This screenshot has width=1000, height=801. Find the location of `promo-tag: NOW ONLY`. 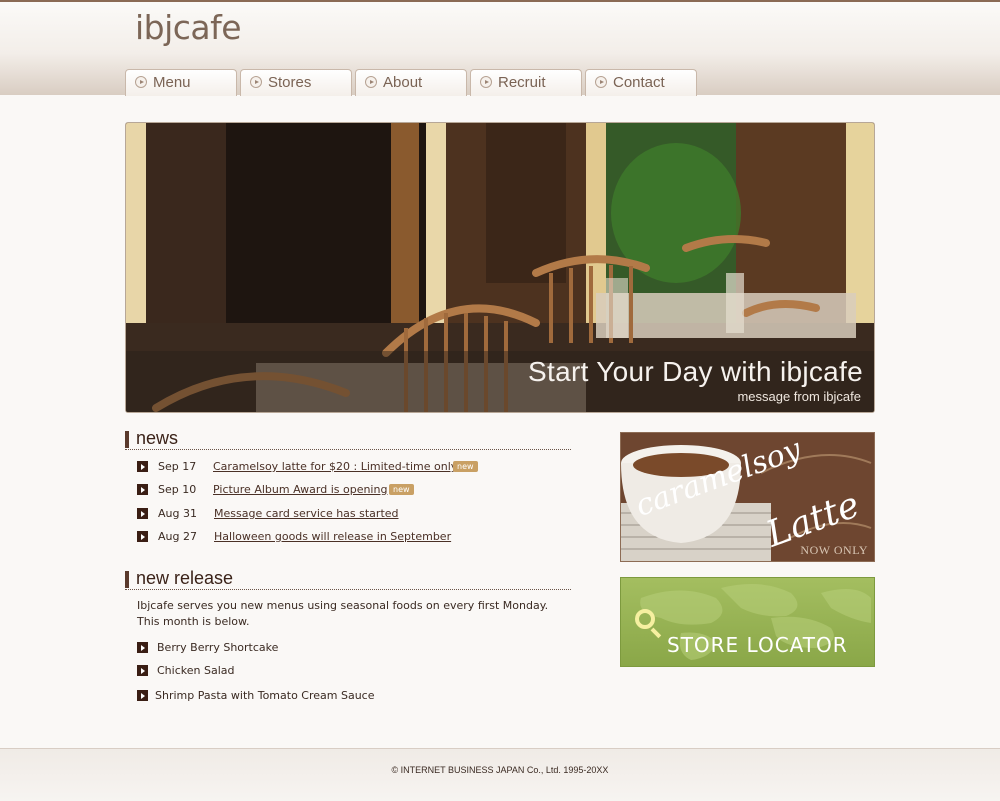

promo-tag: NOW ONLY is located at coordinates (834, 550).